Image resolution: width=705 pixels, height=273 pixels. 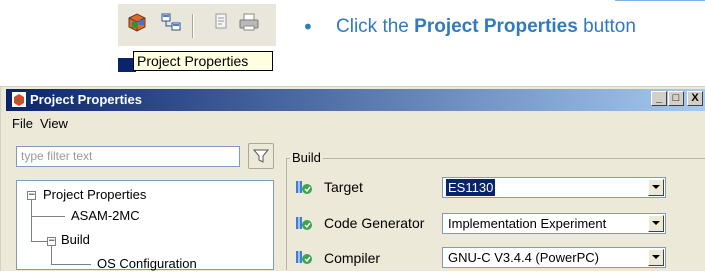 What do you see at coordinates (19, 99) in the screenshot?
I see `window-icon` at bounding box center [19, 99].